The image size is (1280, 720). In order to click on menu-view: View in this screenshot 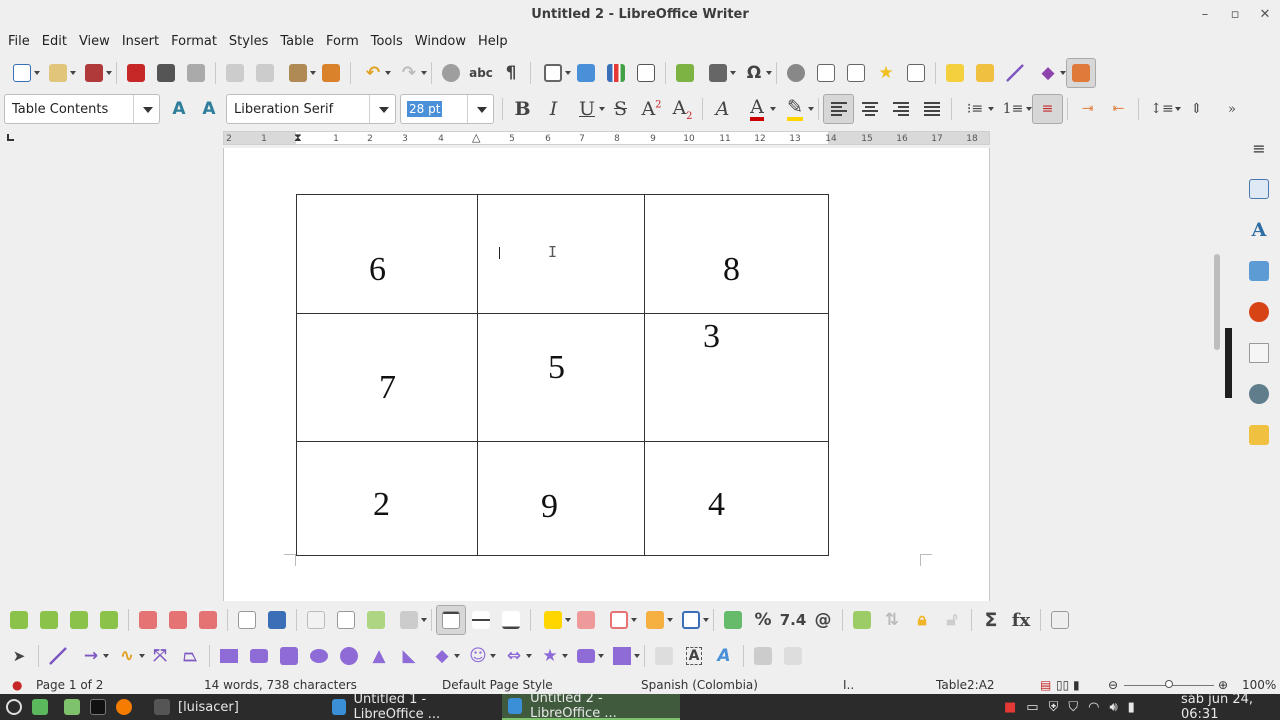, I will do `click(94, 42)`.